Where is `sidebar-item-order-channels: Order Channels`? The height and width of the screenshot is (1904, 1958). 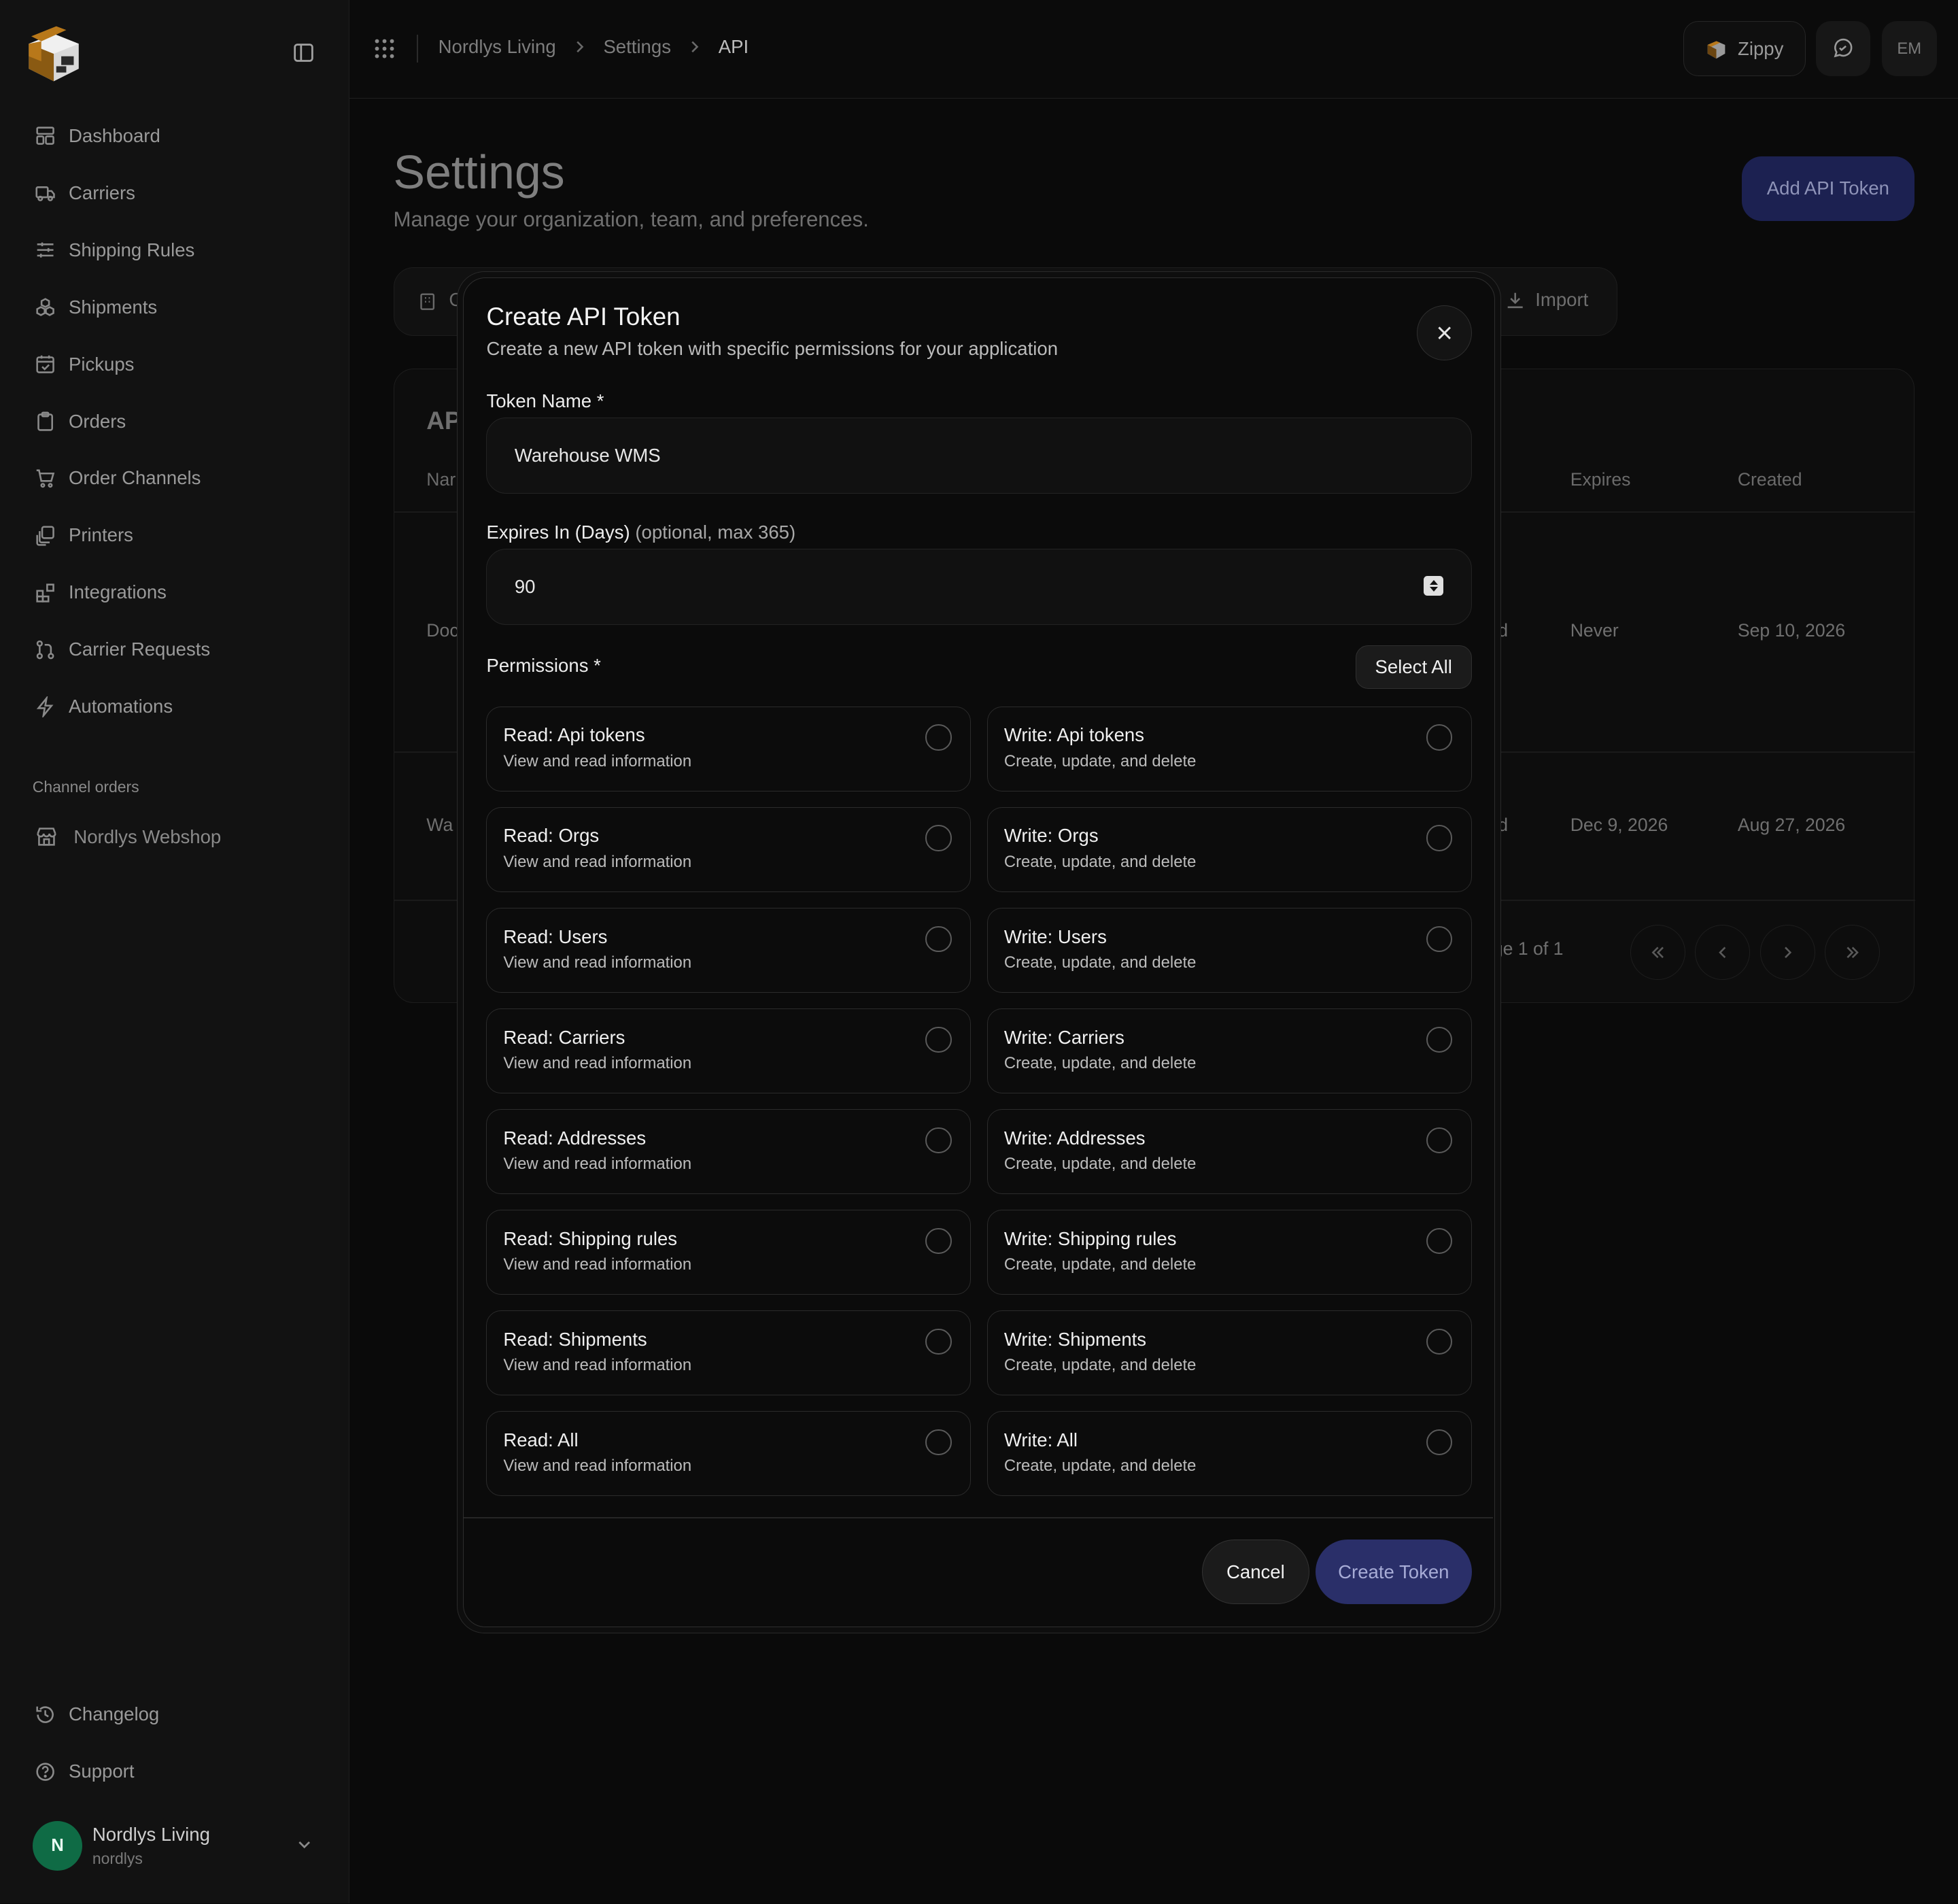
sidebar-item-order-channels: Order Channels is located at coordinates (174, 478).